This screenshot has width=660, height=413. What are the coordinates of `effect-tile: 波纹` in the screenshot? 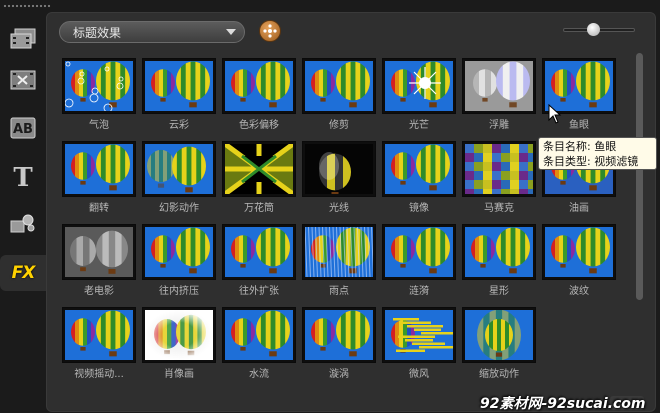 It's located at (579, 260).